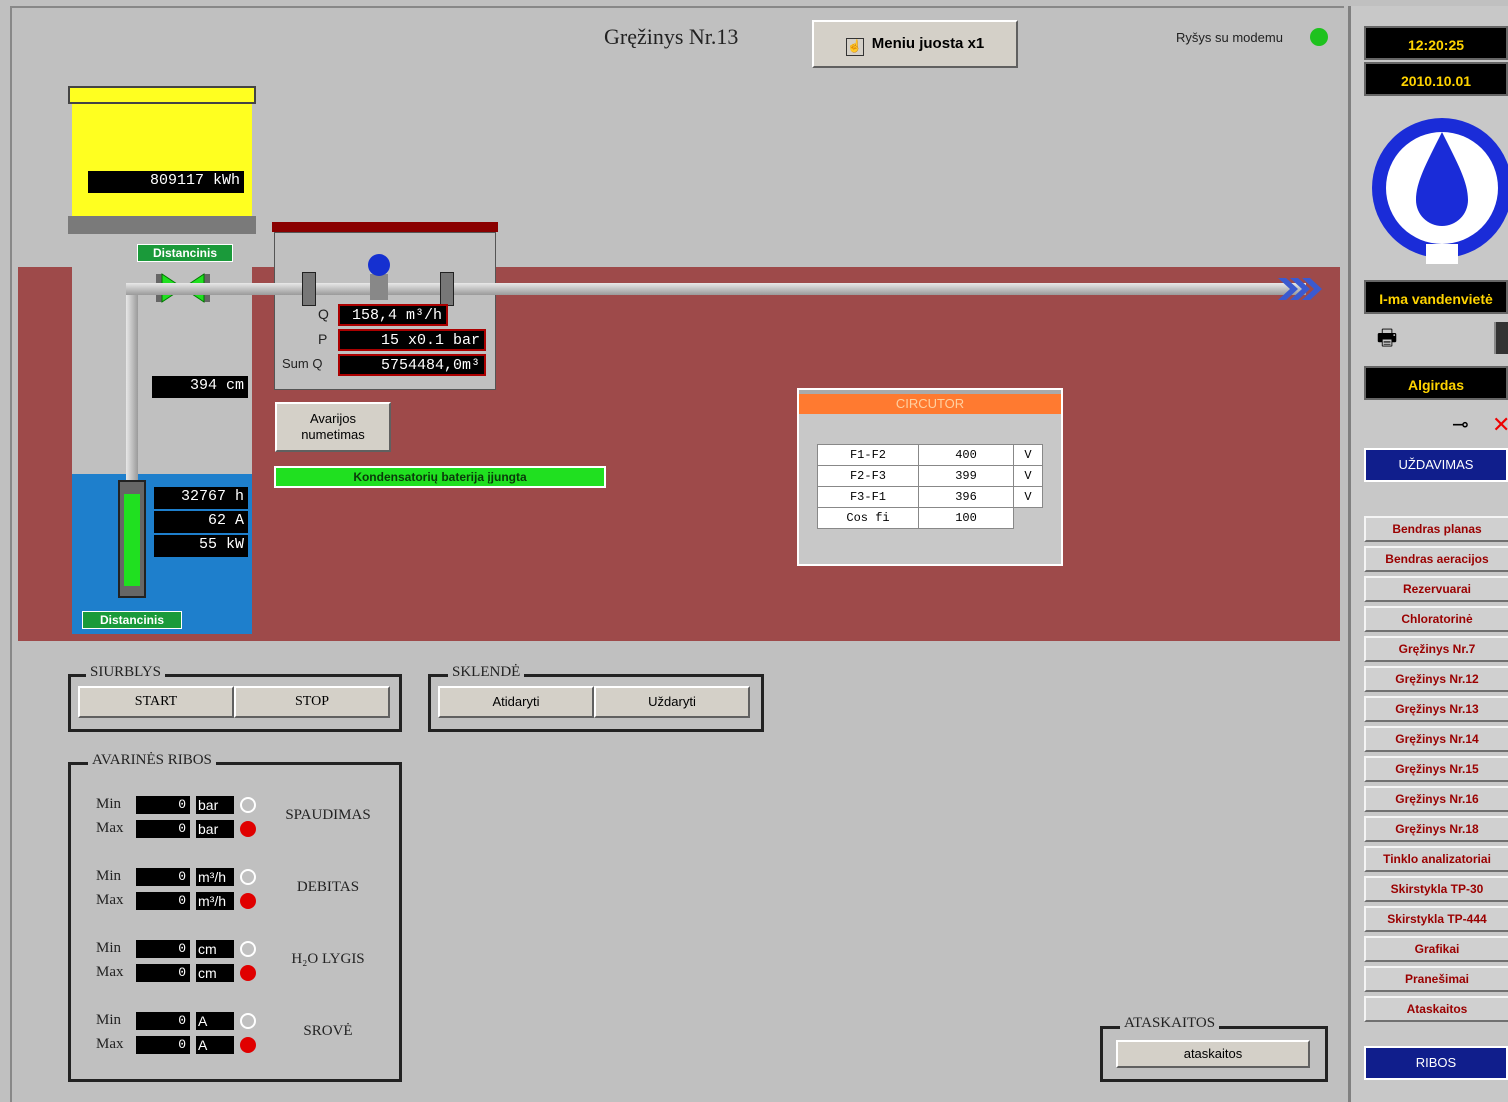  Describe the element at coordinates (201, 546) in the screenshot. I see `power-display: 55 kW` at that location.